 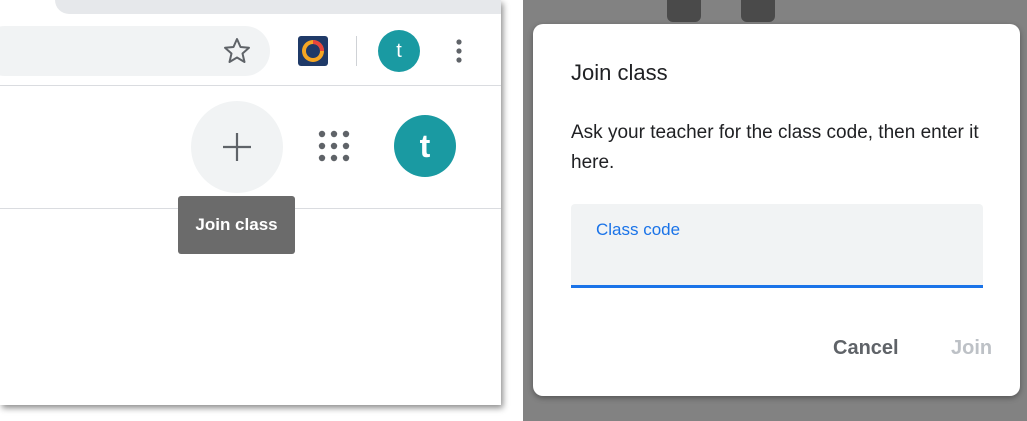 I want to click on class-code-label: Class code, so click(x=638, y=229).